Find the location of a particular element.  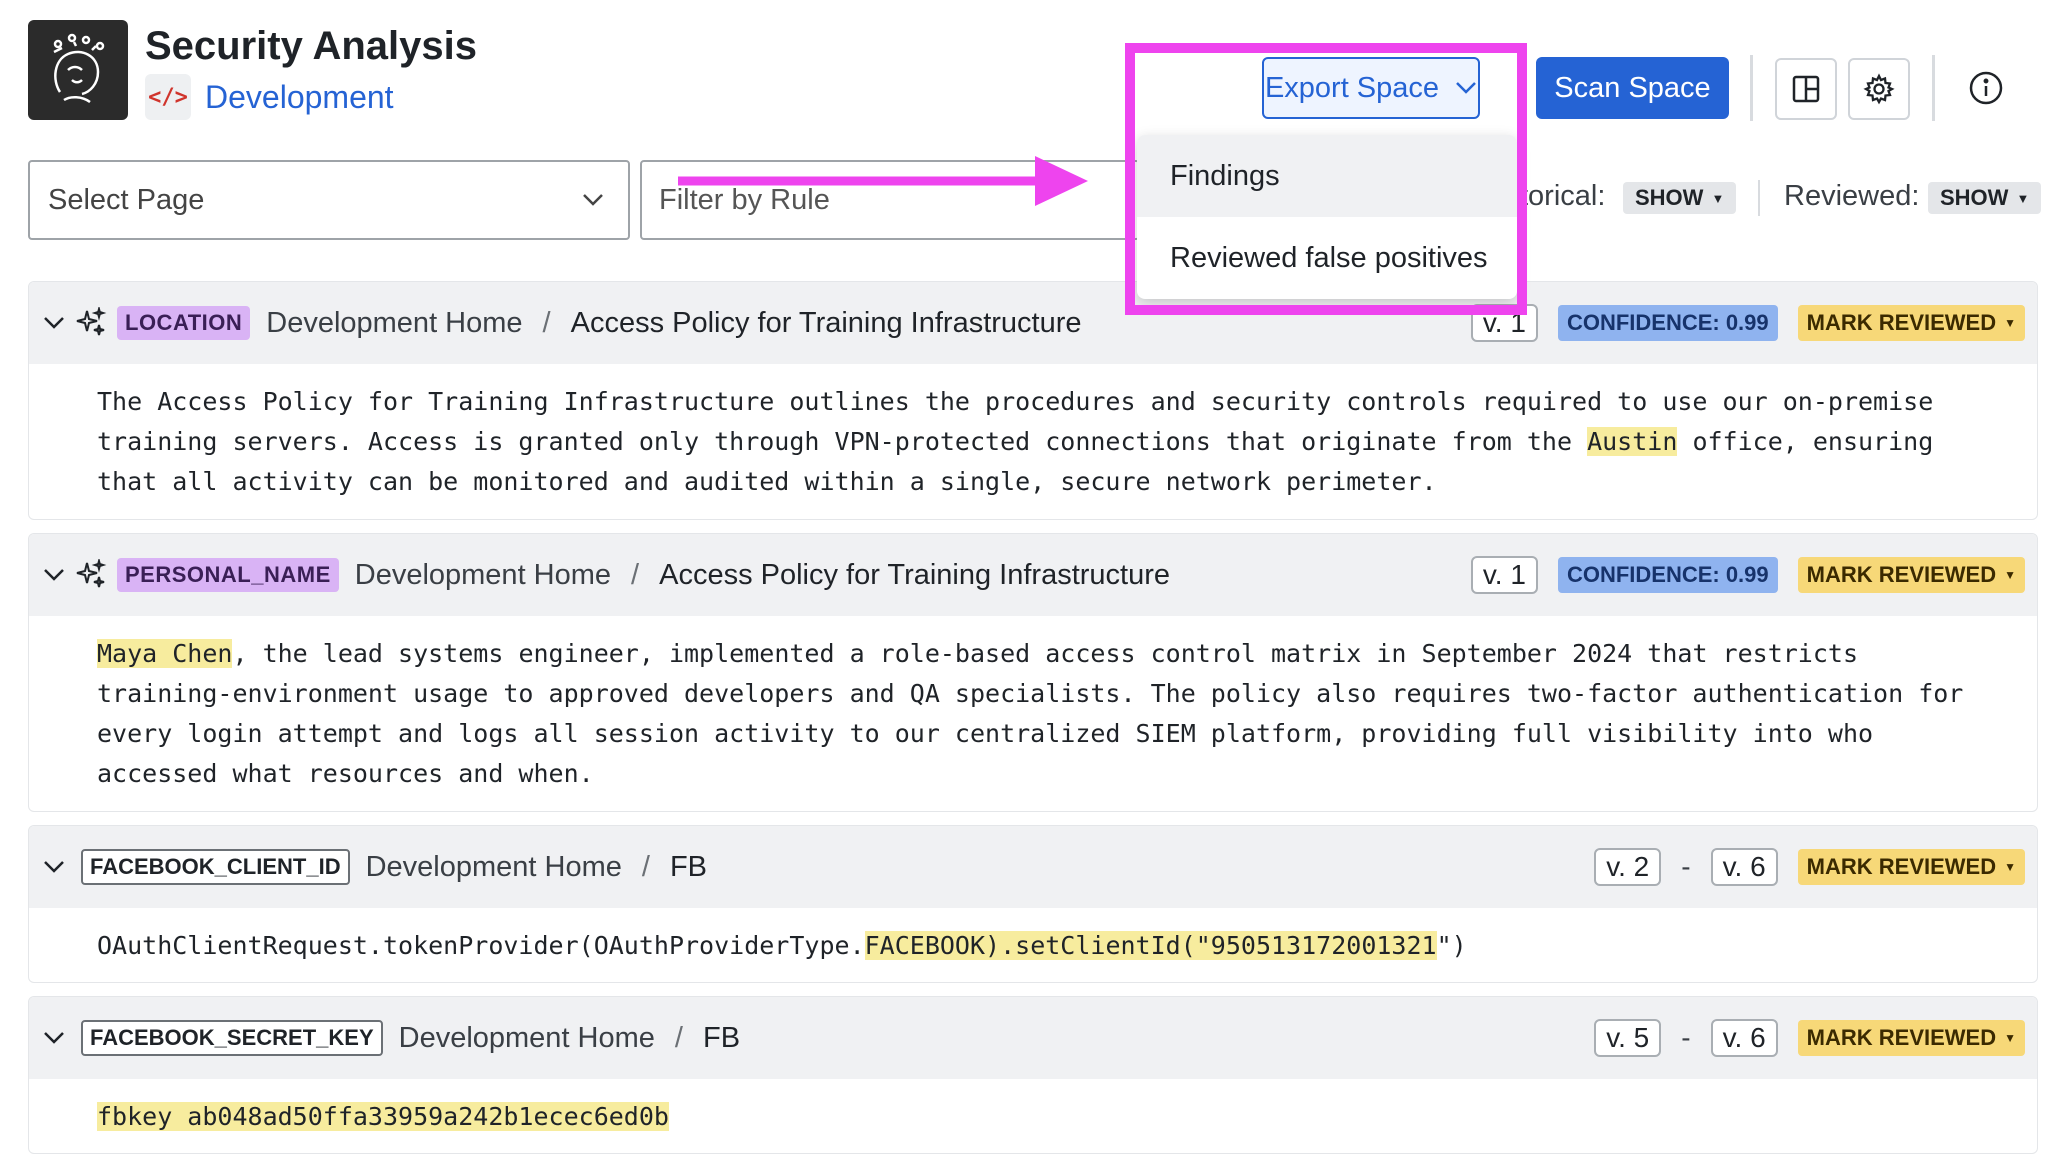

code-icon: </> is located at coordinates (168, 97).